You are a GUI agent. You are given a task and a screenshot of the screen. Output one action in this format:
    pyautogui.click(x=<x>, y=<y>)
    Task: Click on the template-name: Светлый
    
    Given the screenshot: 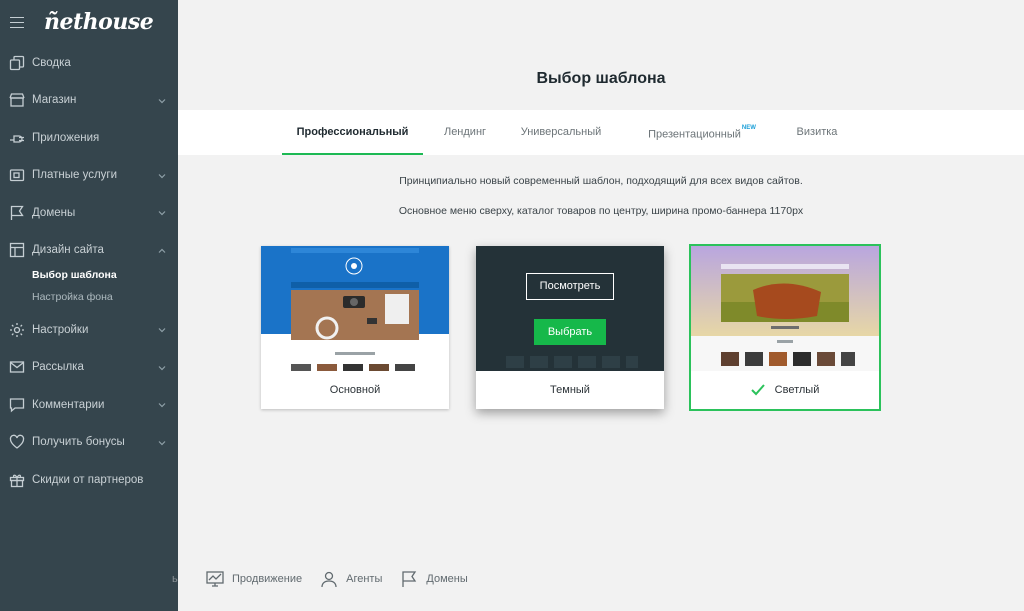 What is the action you would take?
    pyautogui.click(x=797, y=390)
    